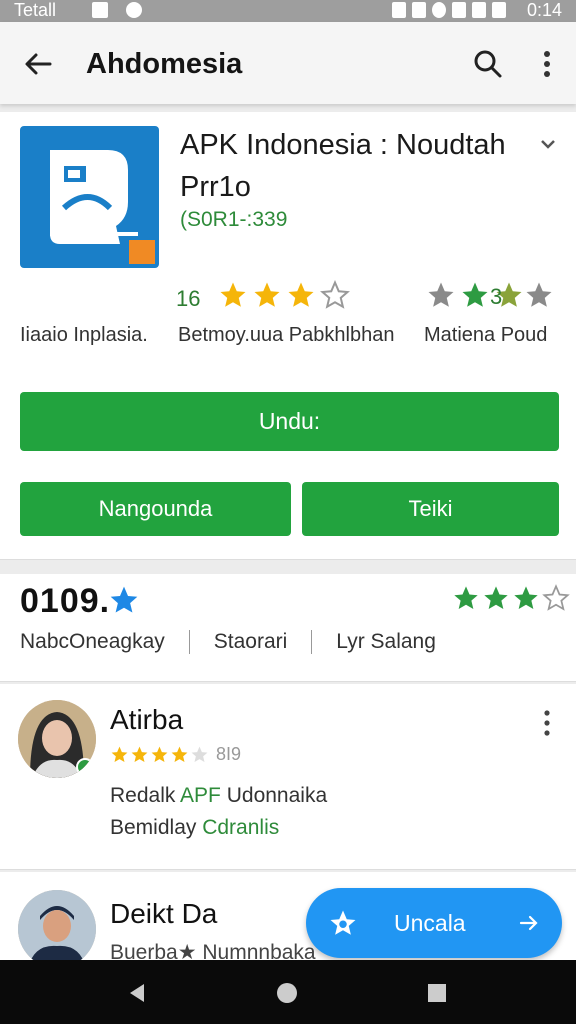  What do you see at coordinates (548, 144) in the screenshot?
I see `chevron-down-icon` at bounding box center [548, 144].